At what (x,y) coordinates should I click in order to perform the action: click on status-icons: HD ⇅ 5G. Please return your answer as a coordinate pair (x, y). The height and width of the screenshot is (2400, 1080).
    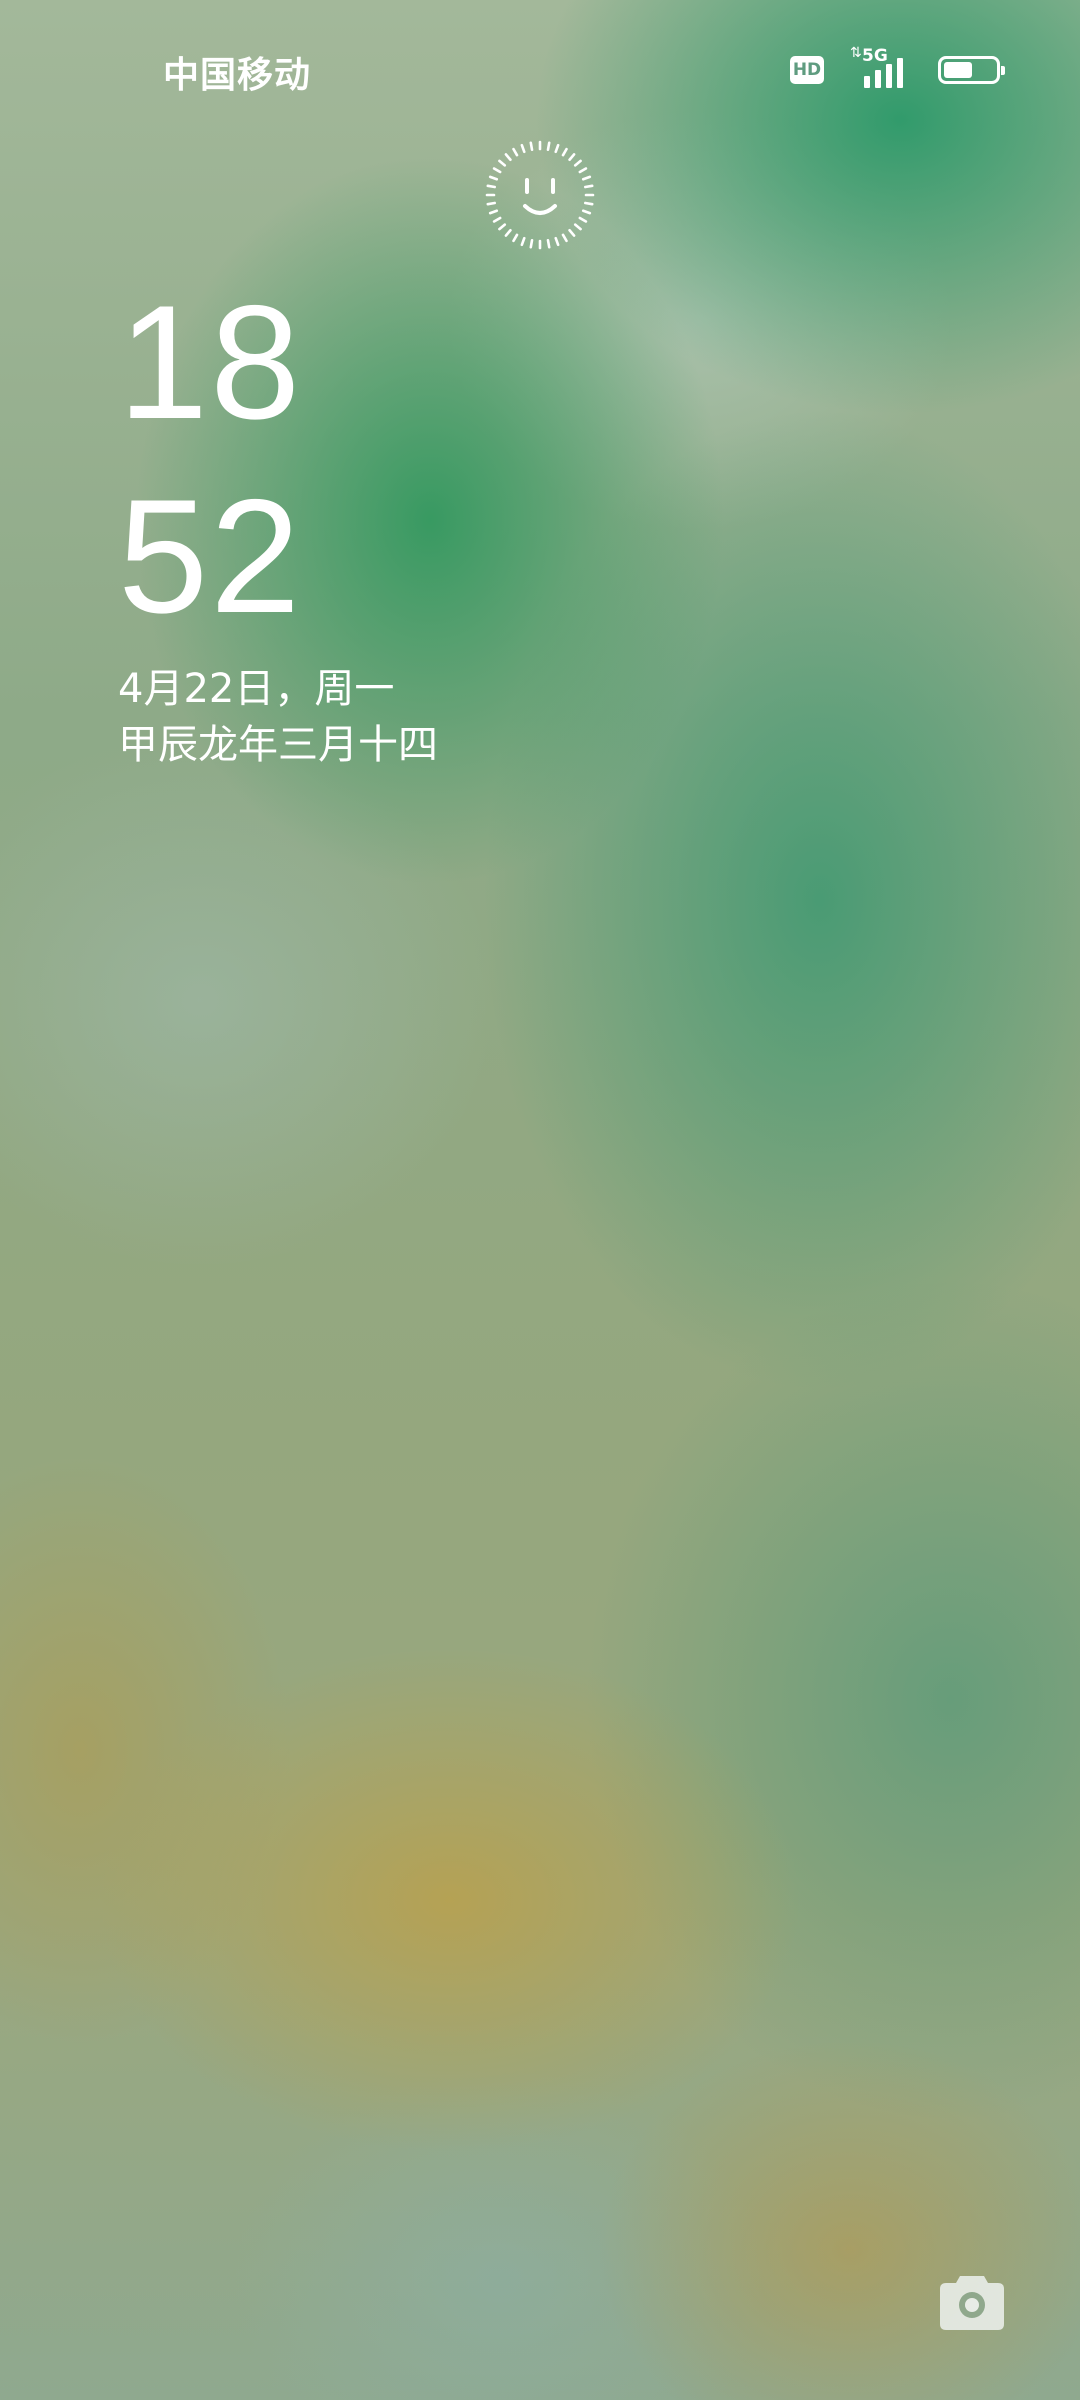
    Looking at the image, I should click on (897, 67).